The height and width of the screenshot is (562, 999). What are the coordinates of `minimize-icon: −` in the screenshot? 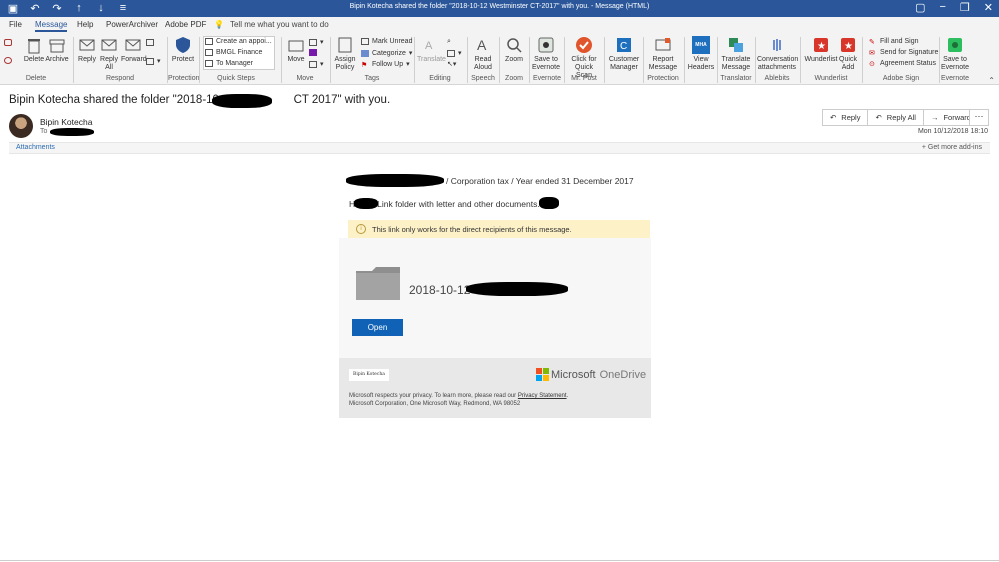 It's located at (942, 7).